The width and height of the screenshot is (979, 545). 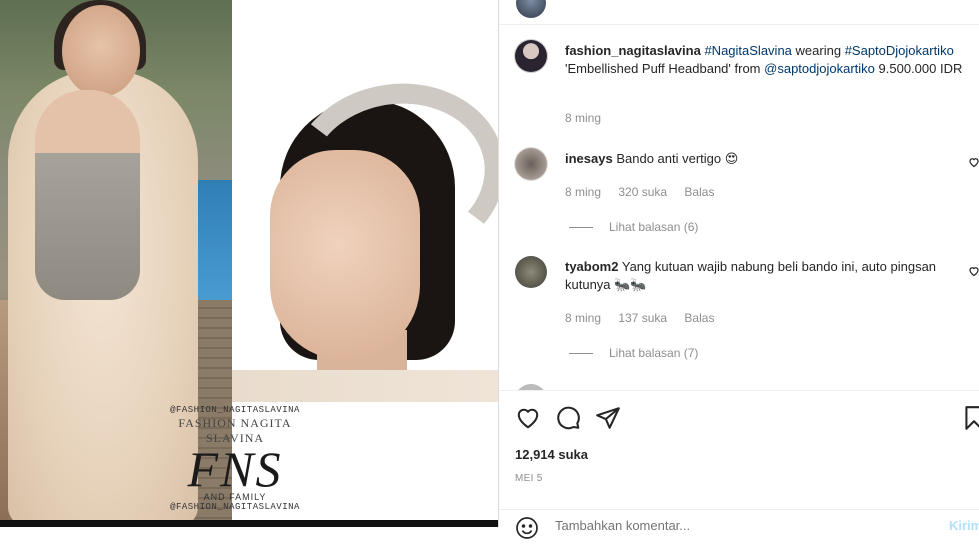 What do you see at coordinates (591, 266) in the screenshot?
I see `comment-username: tyabom2` at bounding box center [591, 266].